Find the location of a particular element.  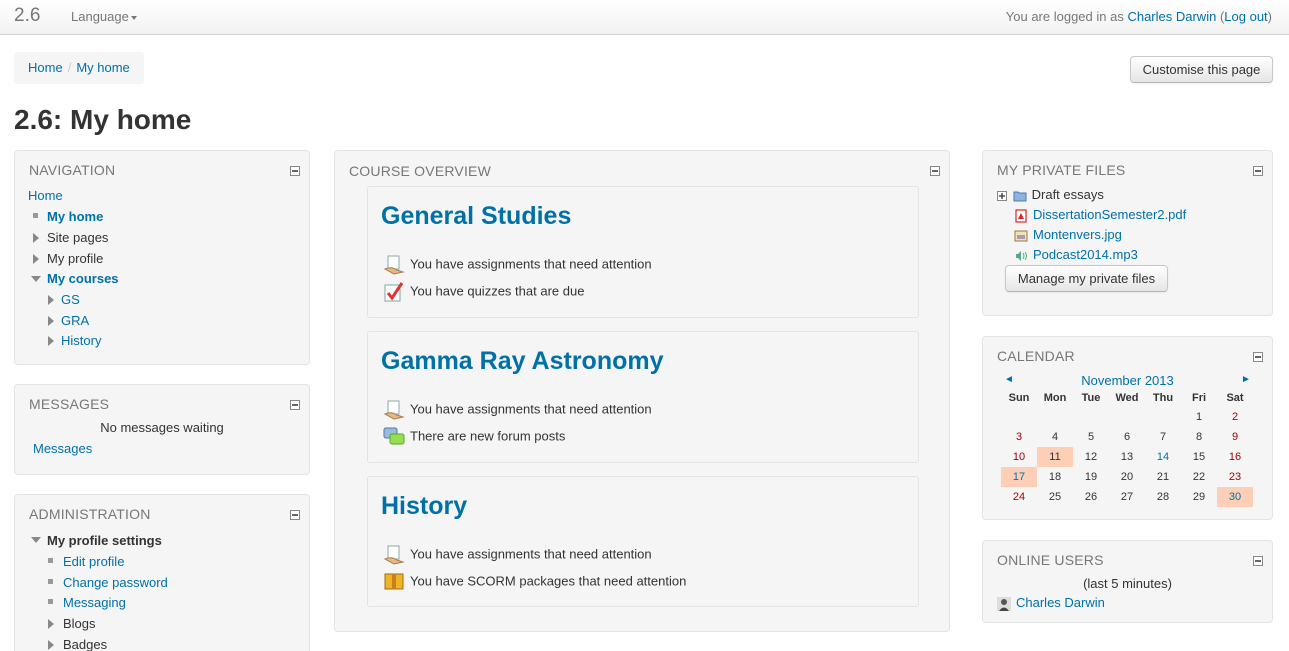

breadcrumb: Home / My home is located at coordinates (79, 68).